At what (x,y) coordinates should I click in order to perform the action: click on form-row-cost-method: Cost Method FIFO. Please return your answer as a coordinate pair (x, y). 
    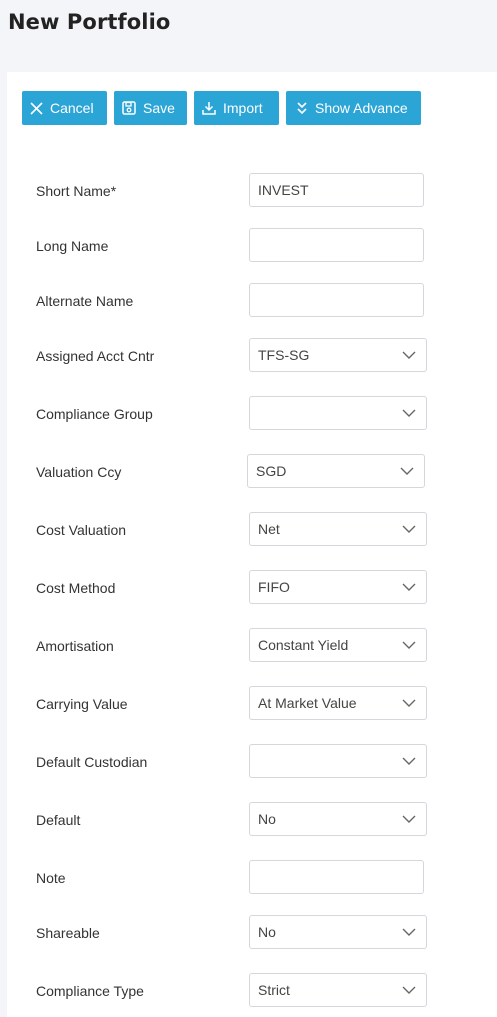
    Looking at the image, I should click on (252, 588).